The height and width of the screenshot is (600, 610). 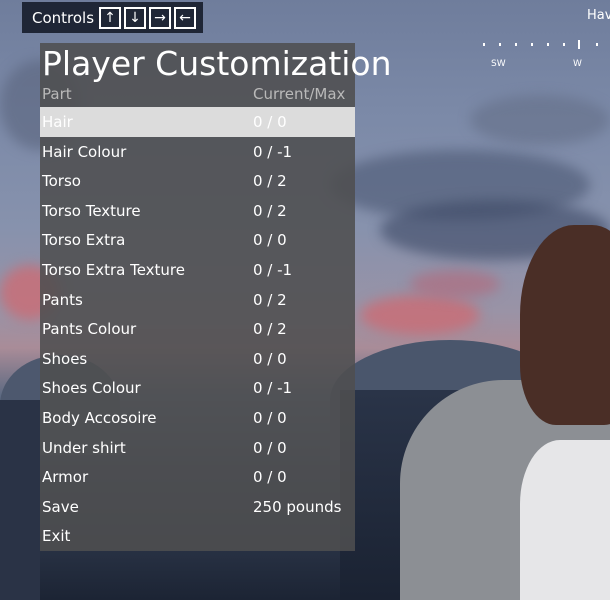 What do you see at coordinates (84, 240) in the screenshot?
I see `menu-item-label: Torso Extra` at bounding box center [84, 240].